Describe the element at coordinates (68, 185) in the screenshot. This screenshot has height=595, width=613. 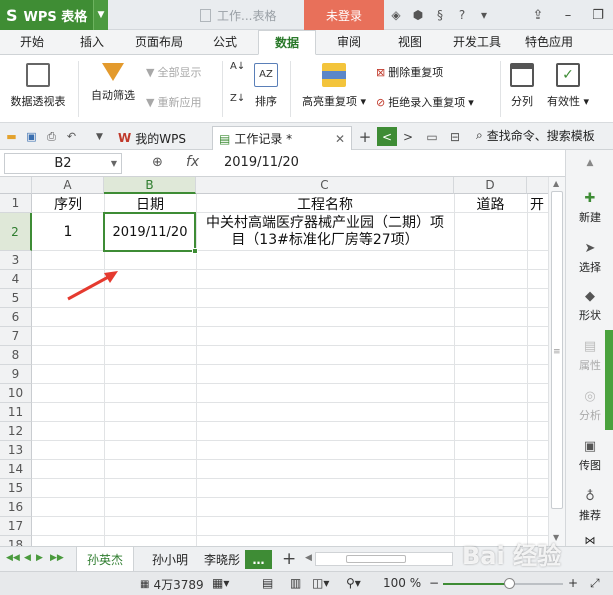
I see `column-header-a: A` at that location.